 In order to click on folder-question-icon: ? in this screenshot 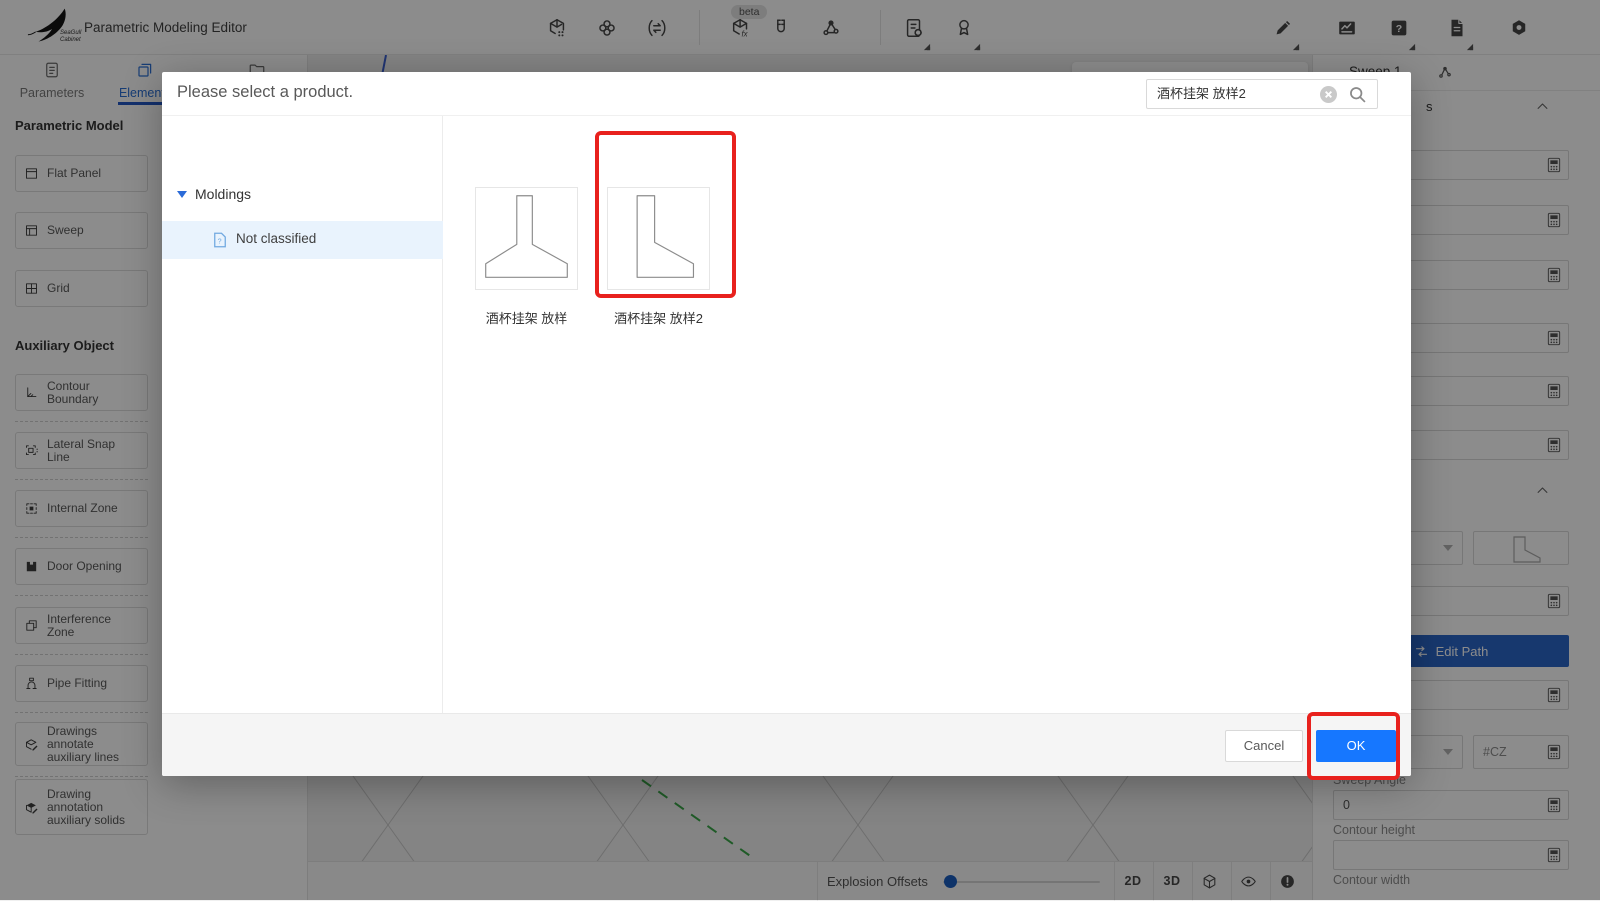, I will do `click(220, 240)`.